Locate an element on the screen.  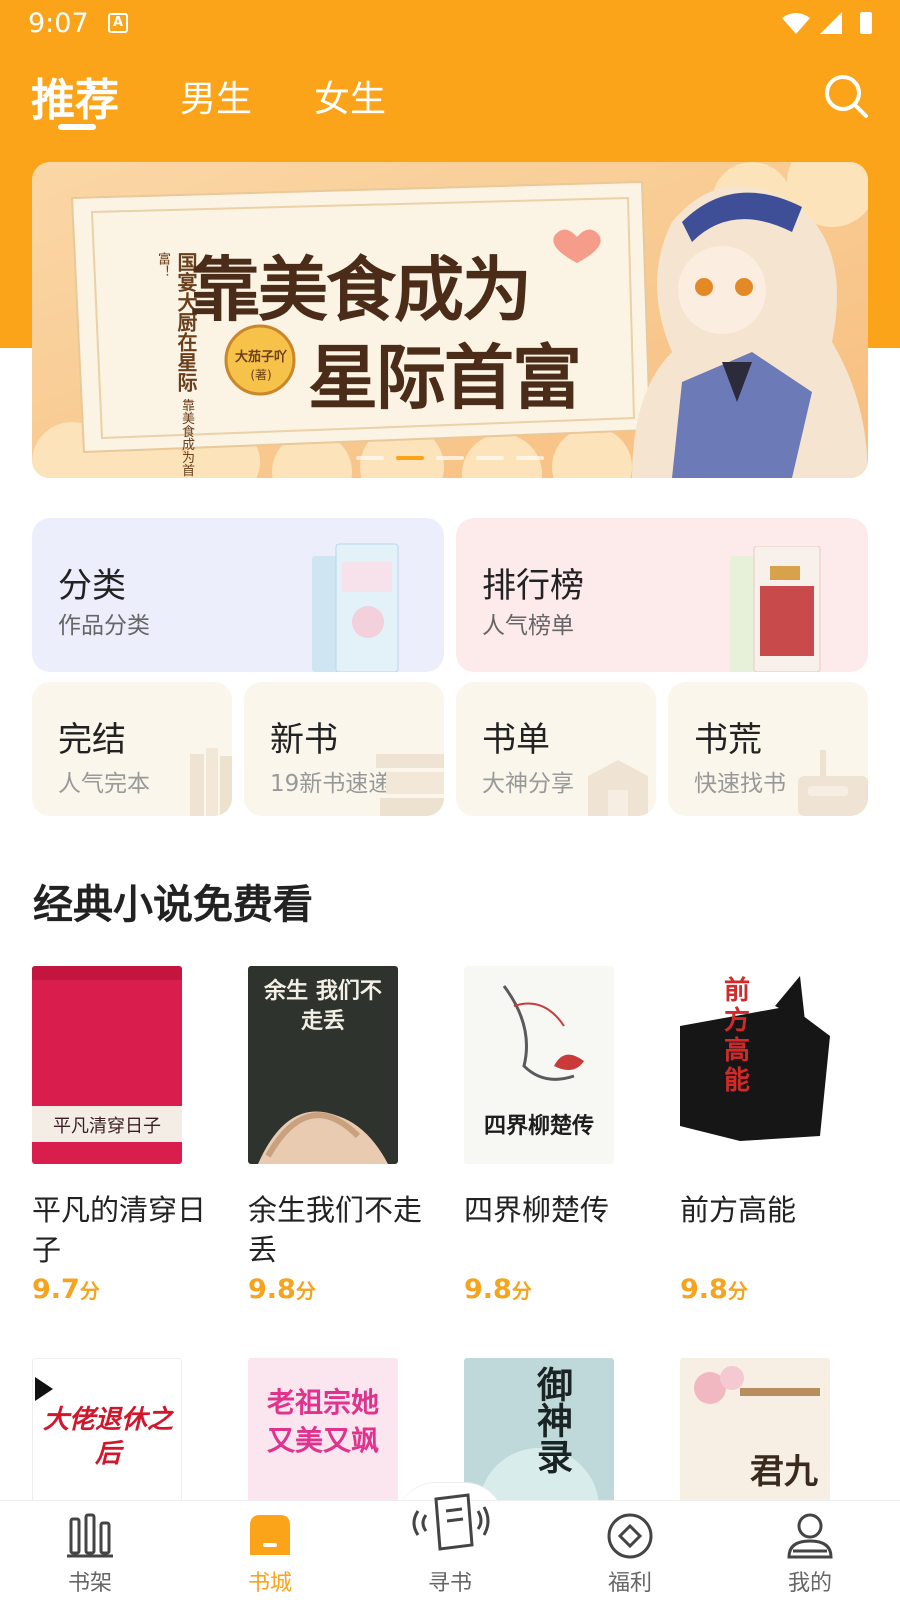
booklist-tile-subtitle: 大神分享 is located at coordinates (528, 784).